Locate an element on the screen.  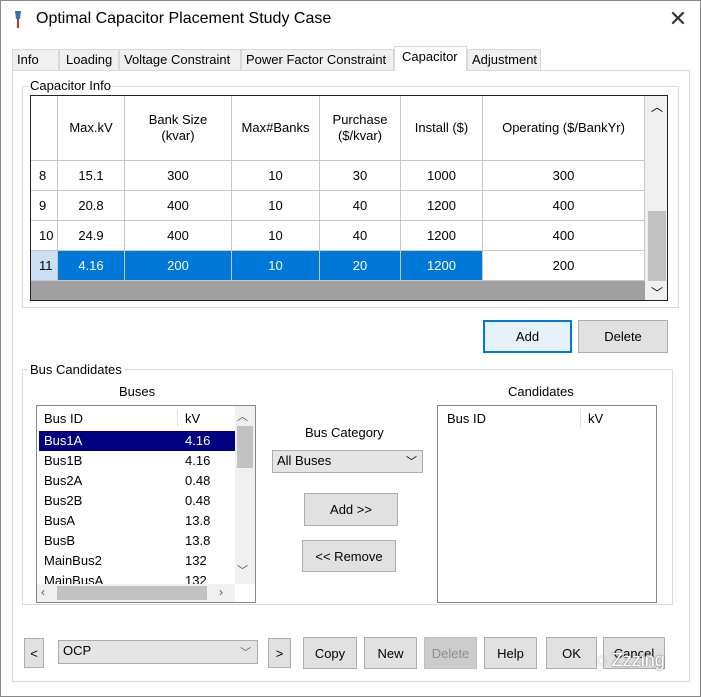
delete-capacitor-button: Delete is located at coordinates (623, 336).